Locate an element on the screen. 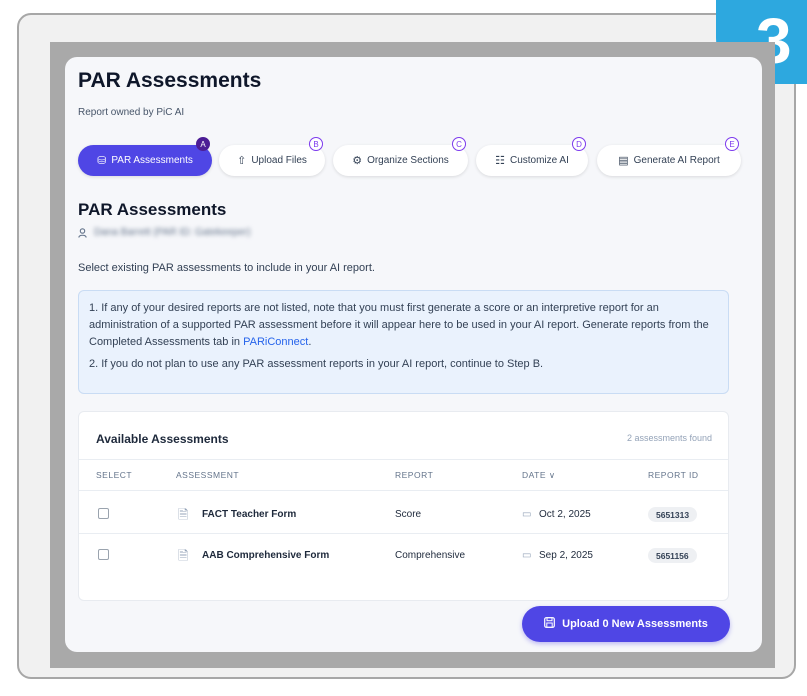 The width and height of the screenshot is (807, 696). tab-customize-ai: ☷ Customize AI D is located at coordinates (532, 156).